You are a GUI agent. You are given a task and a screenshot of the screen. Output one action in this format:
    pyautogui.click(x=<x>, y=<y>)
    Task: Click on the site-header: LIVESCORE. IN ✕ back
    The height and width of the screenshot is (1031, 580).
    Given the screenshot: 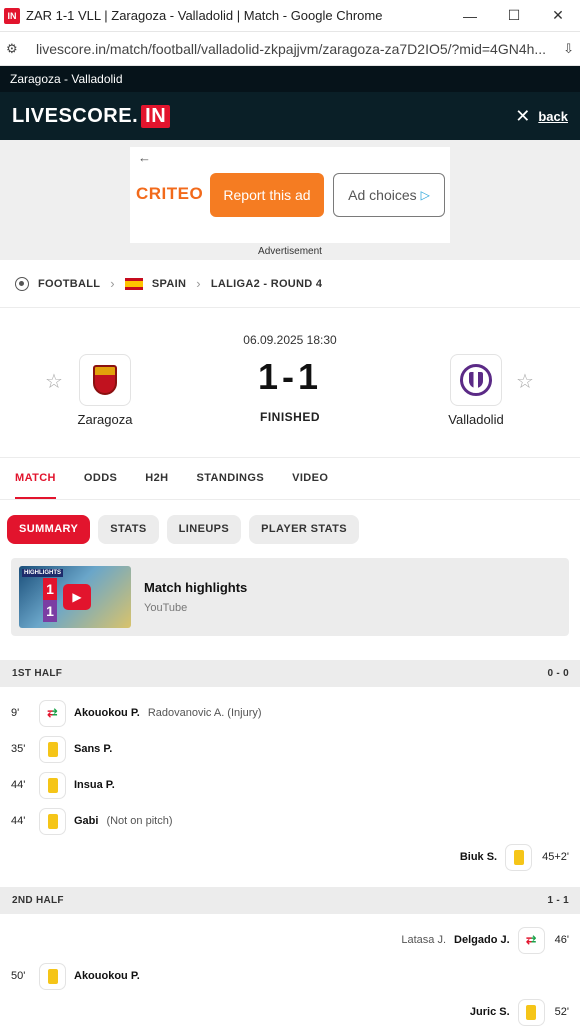 What is the action you would take?
    pyautogui.click(x=290, y=116)
    